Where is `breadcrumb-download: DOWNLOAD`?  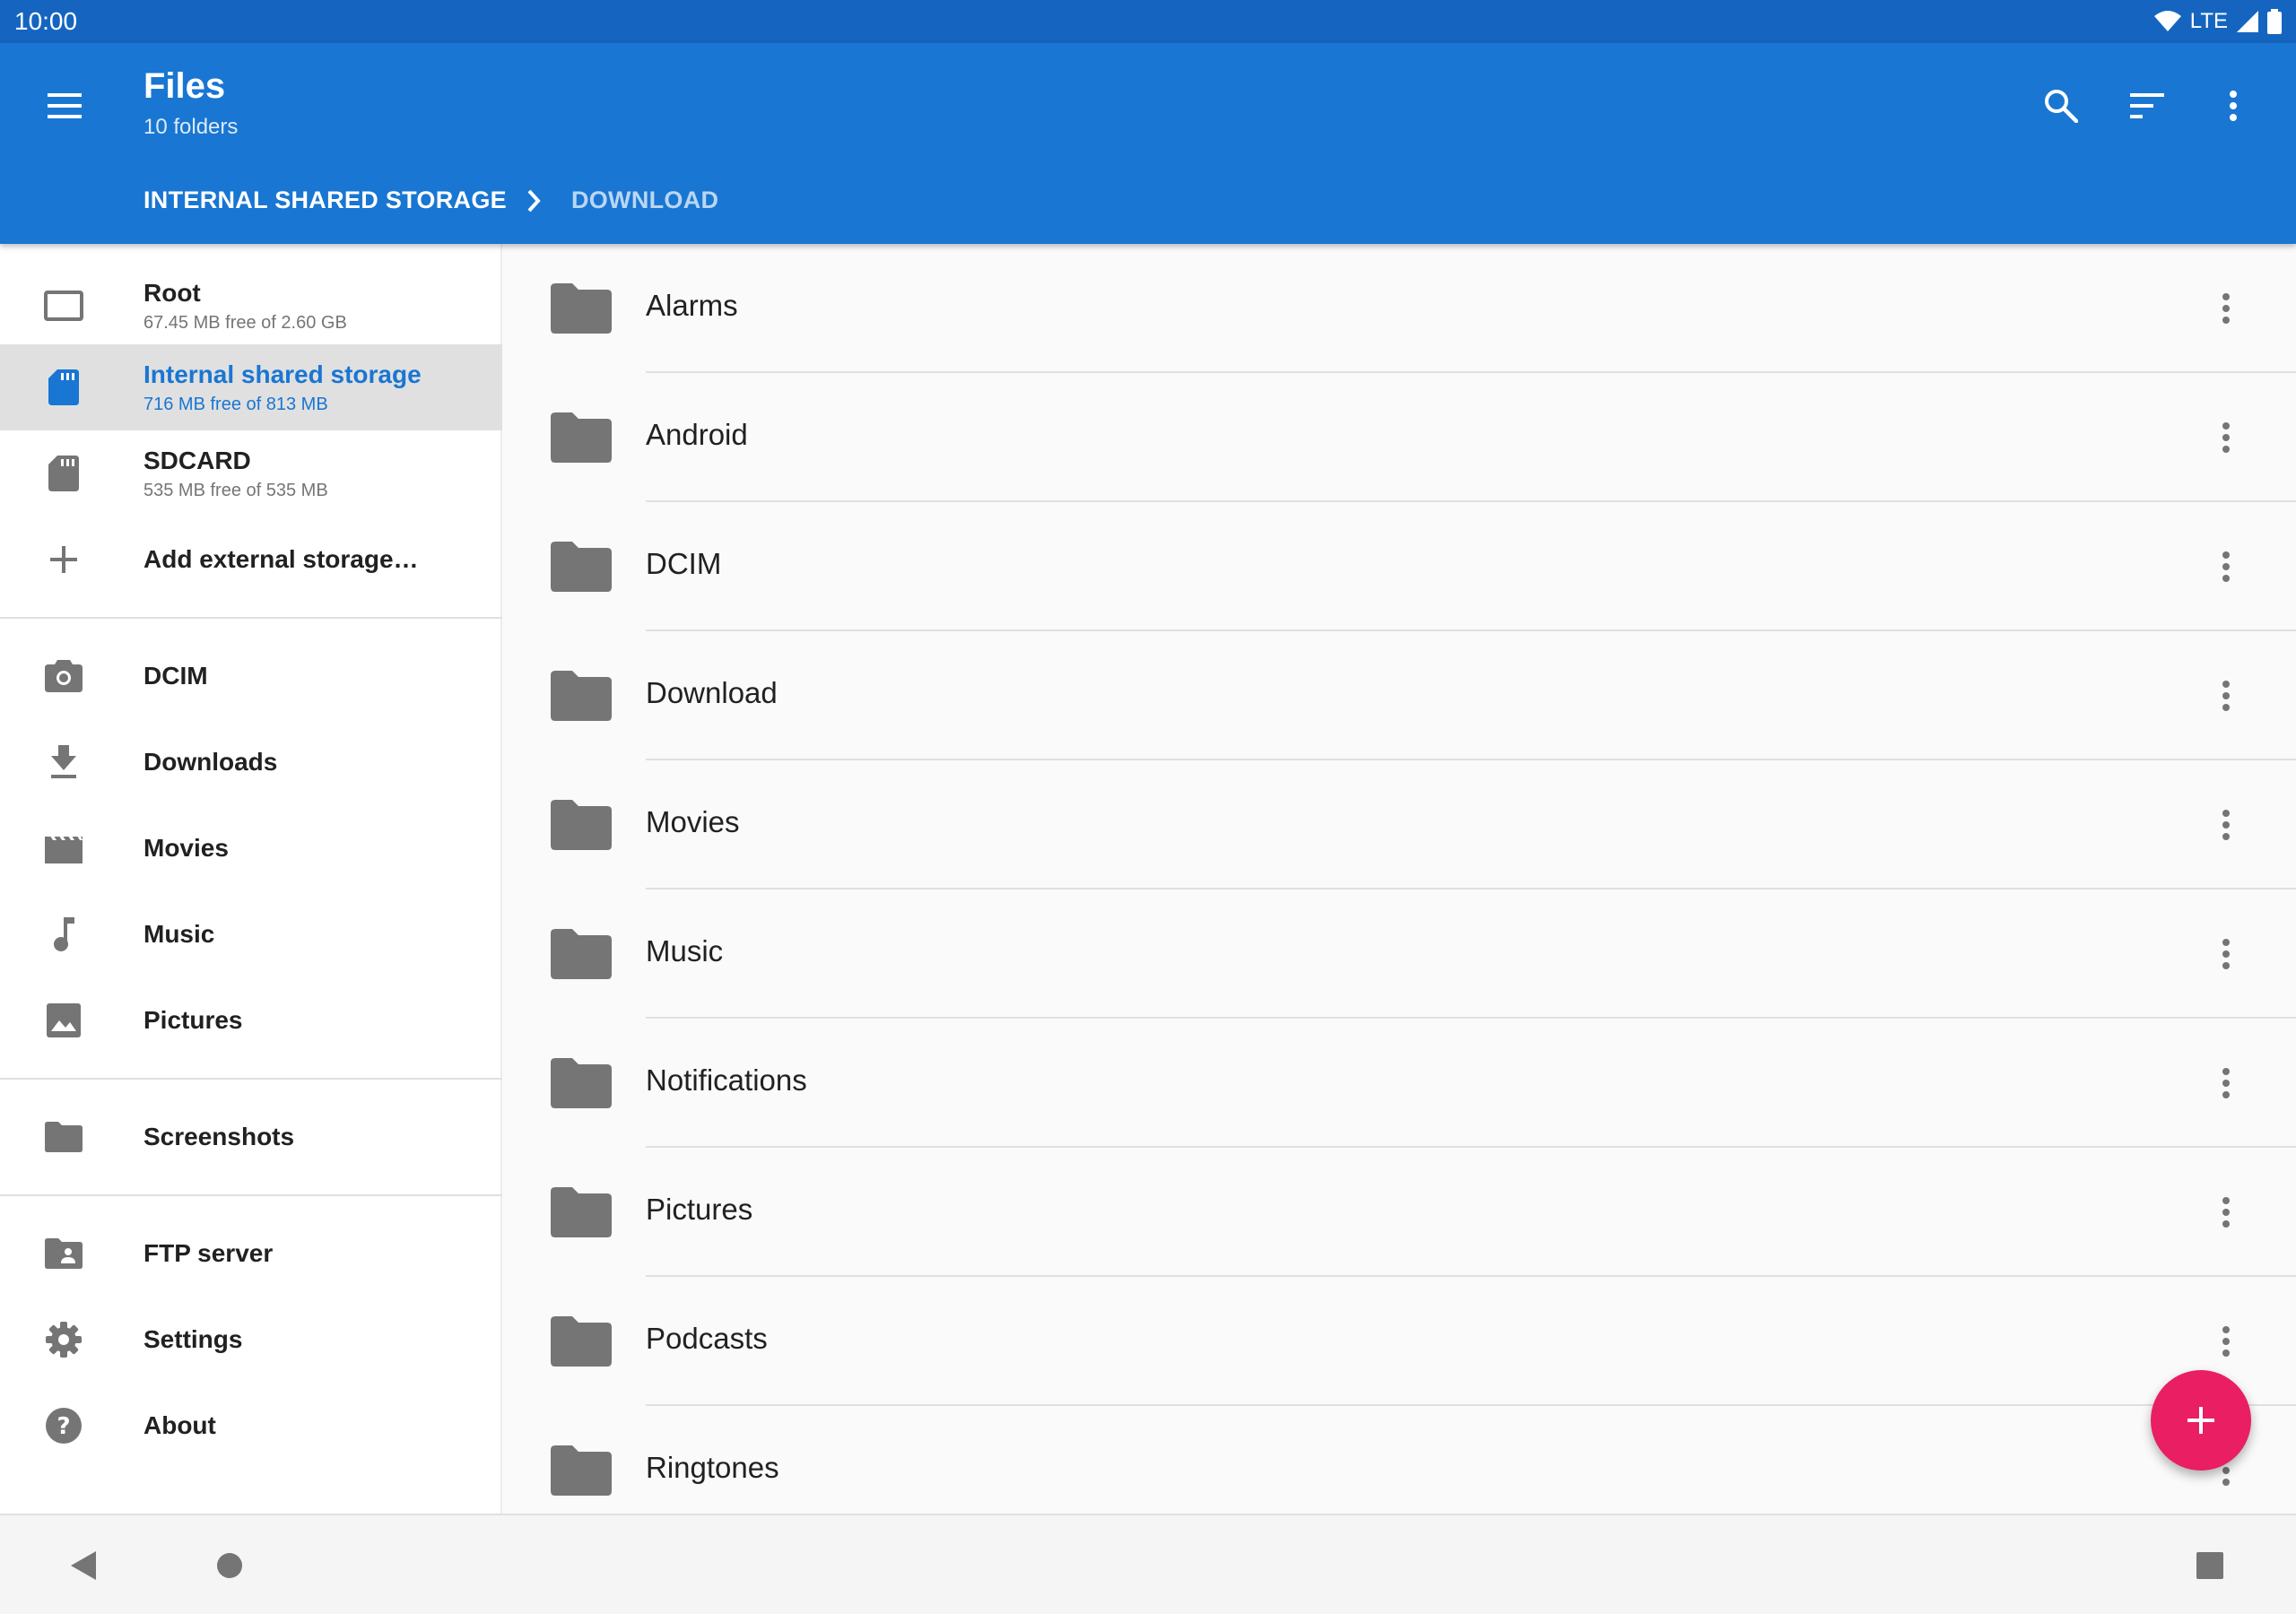
breadcrumb-download: DOWNLOAD is located at coordinates (644, 200).